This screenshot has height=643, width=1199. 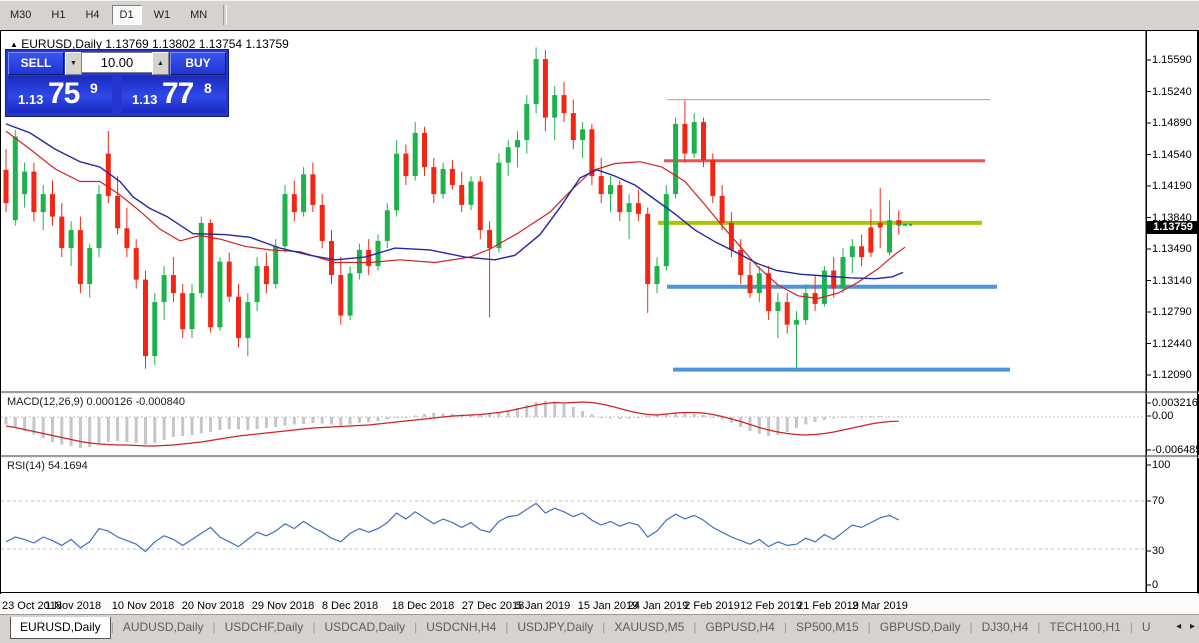 What do you see at coordinates (1163, 416) in the screenshot?
I see `indicator-axis-label: 0.00` at bounding box center [1163, 416].